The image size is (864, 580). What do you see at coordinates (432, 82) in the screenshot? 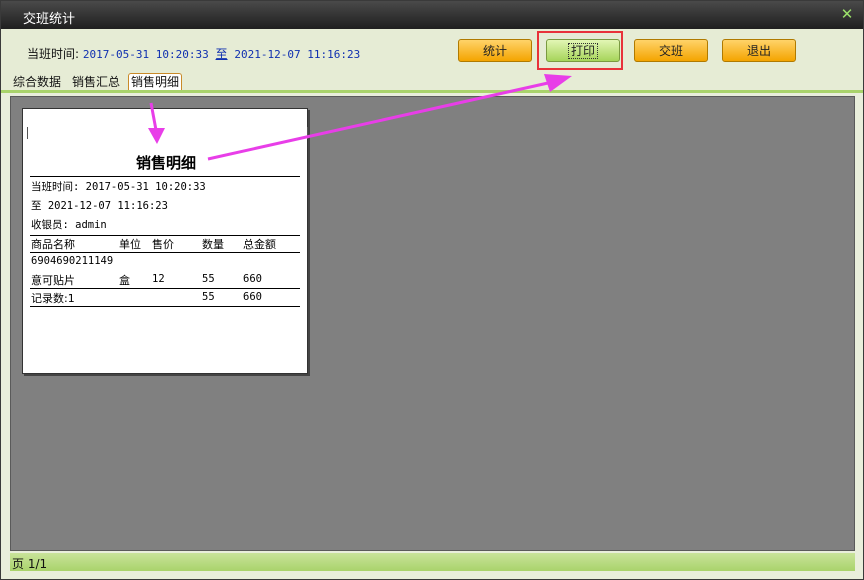
I see `tab-bar: 综合数据 销售汇总 销售明细` at bounding box center [432, 82].